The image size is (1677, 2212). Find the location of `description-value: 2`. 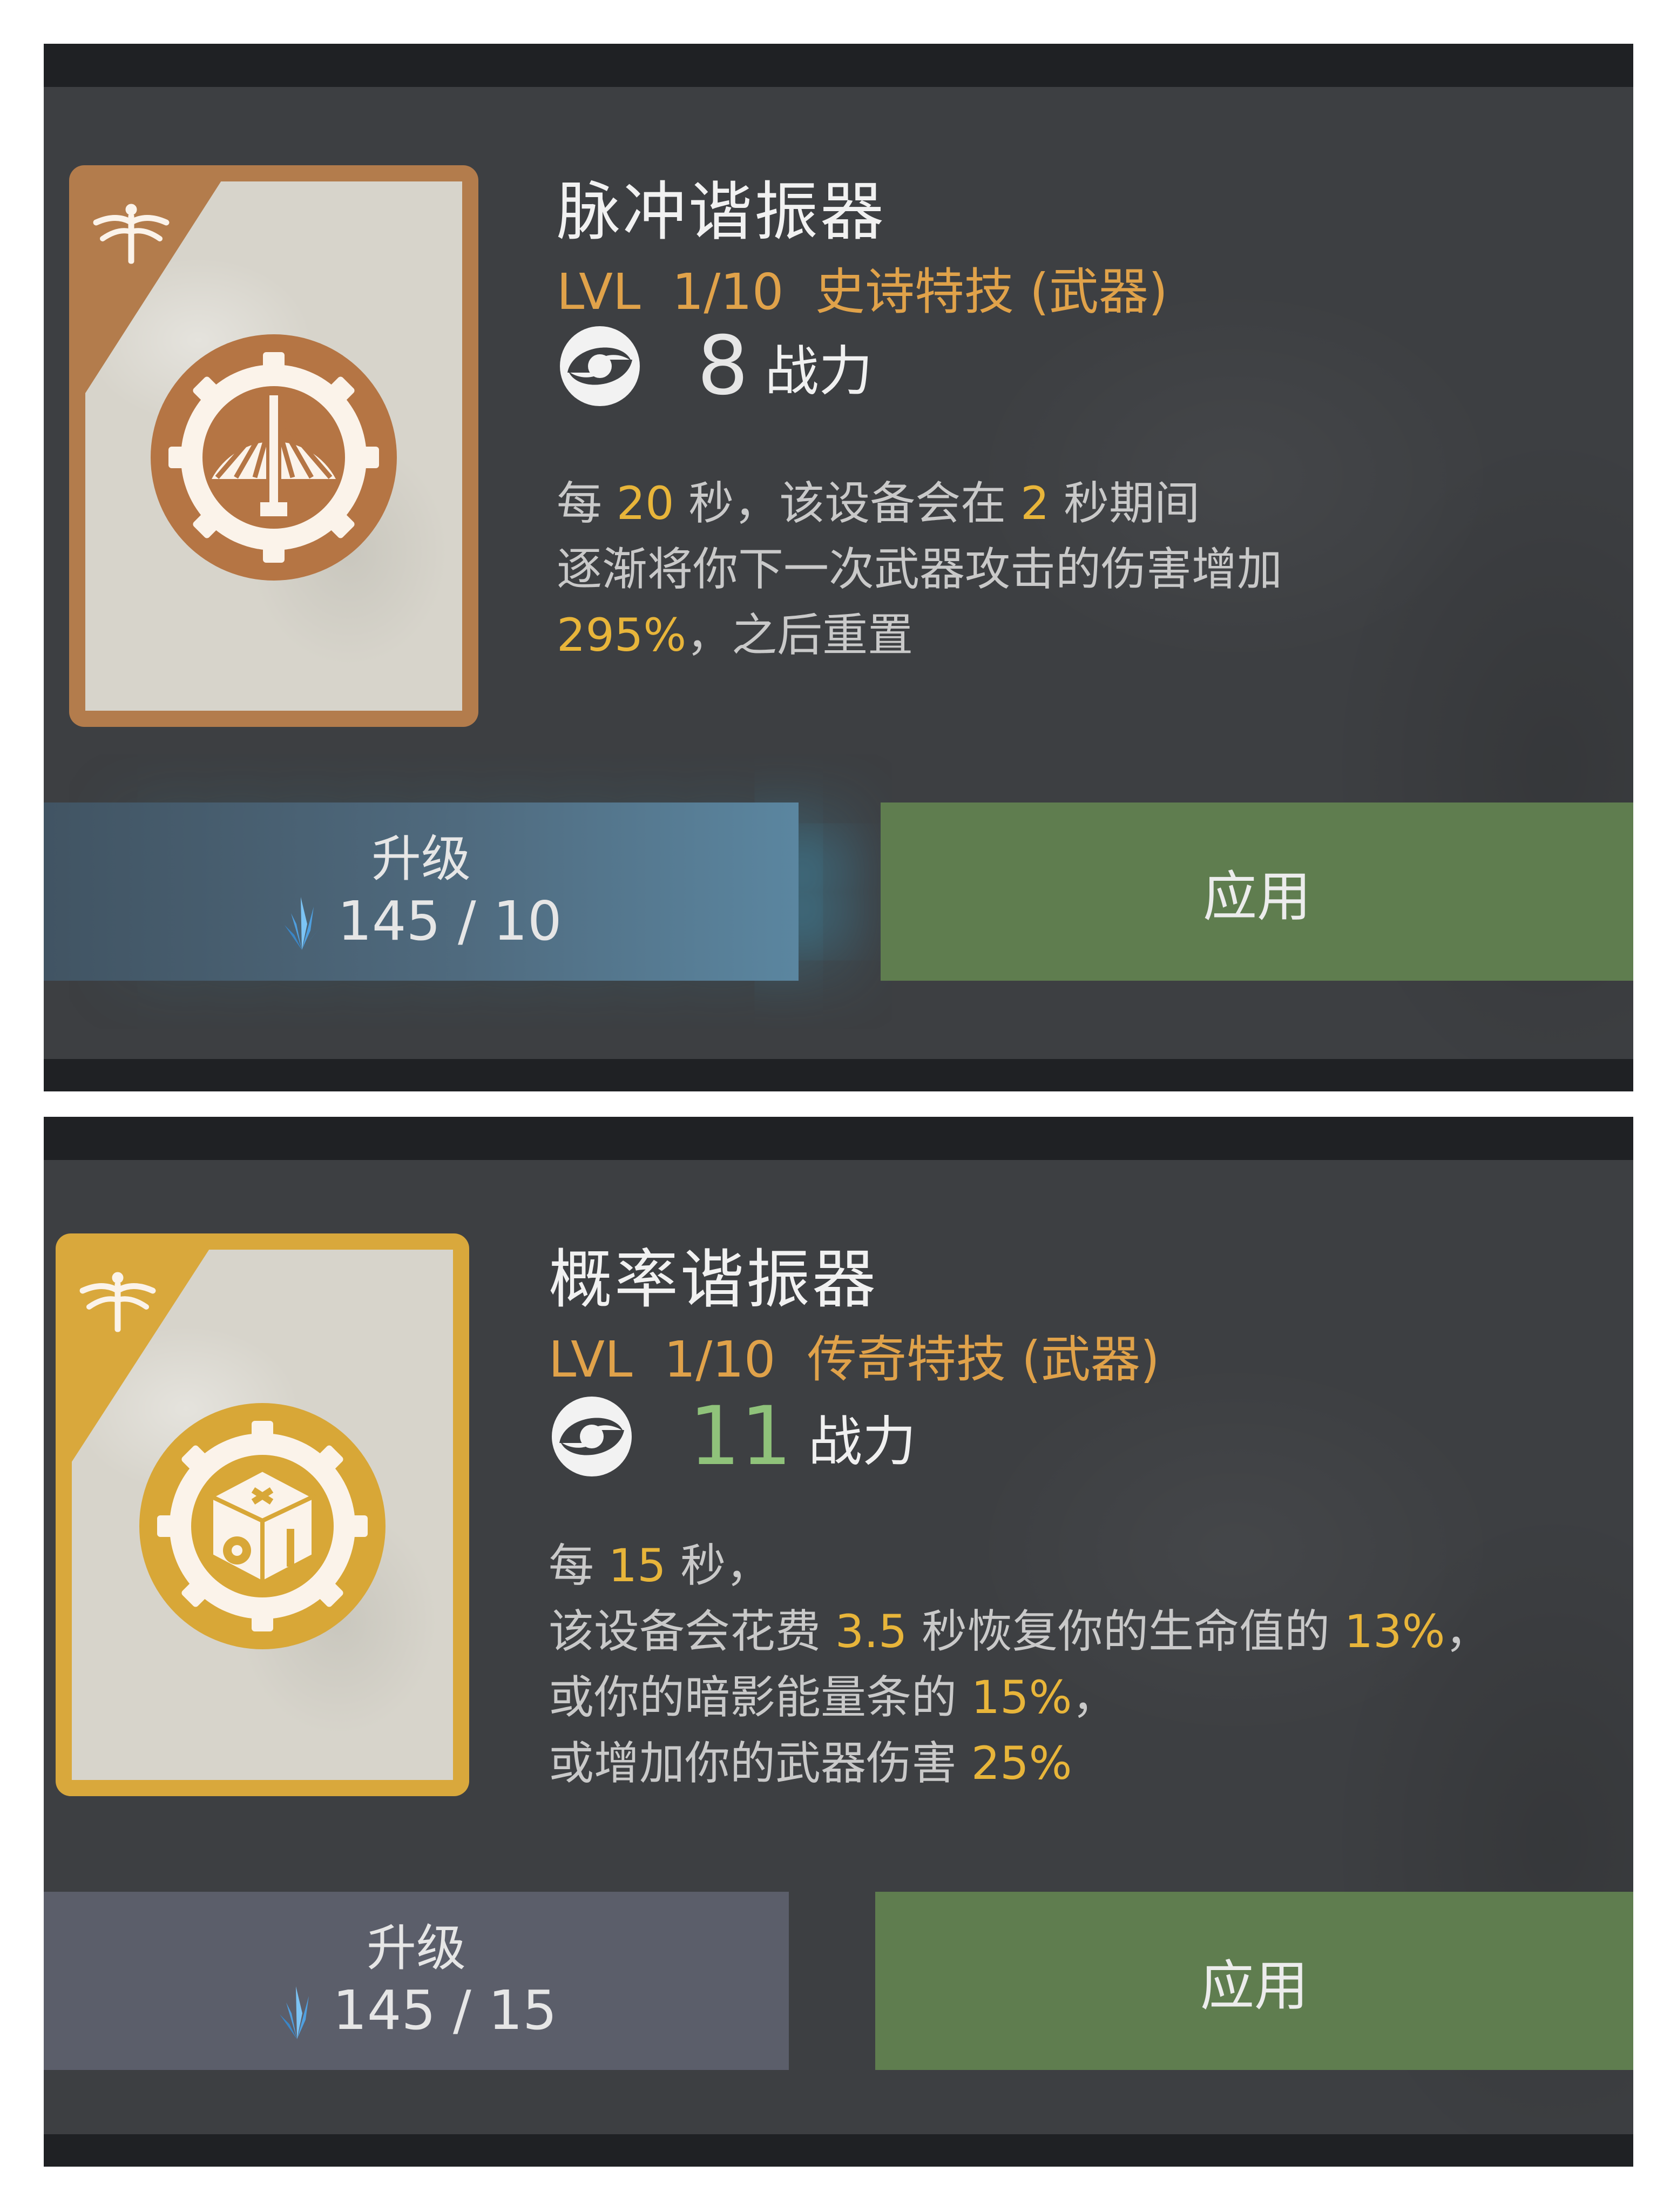

description-value: 2 is located at coordinates (1035, 503).